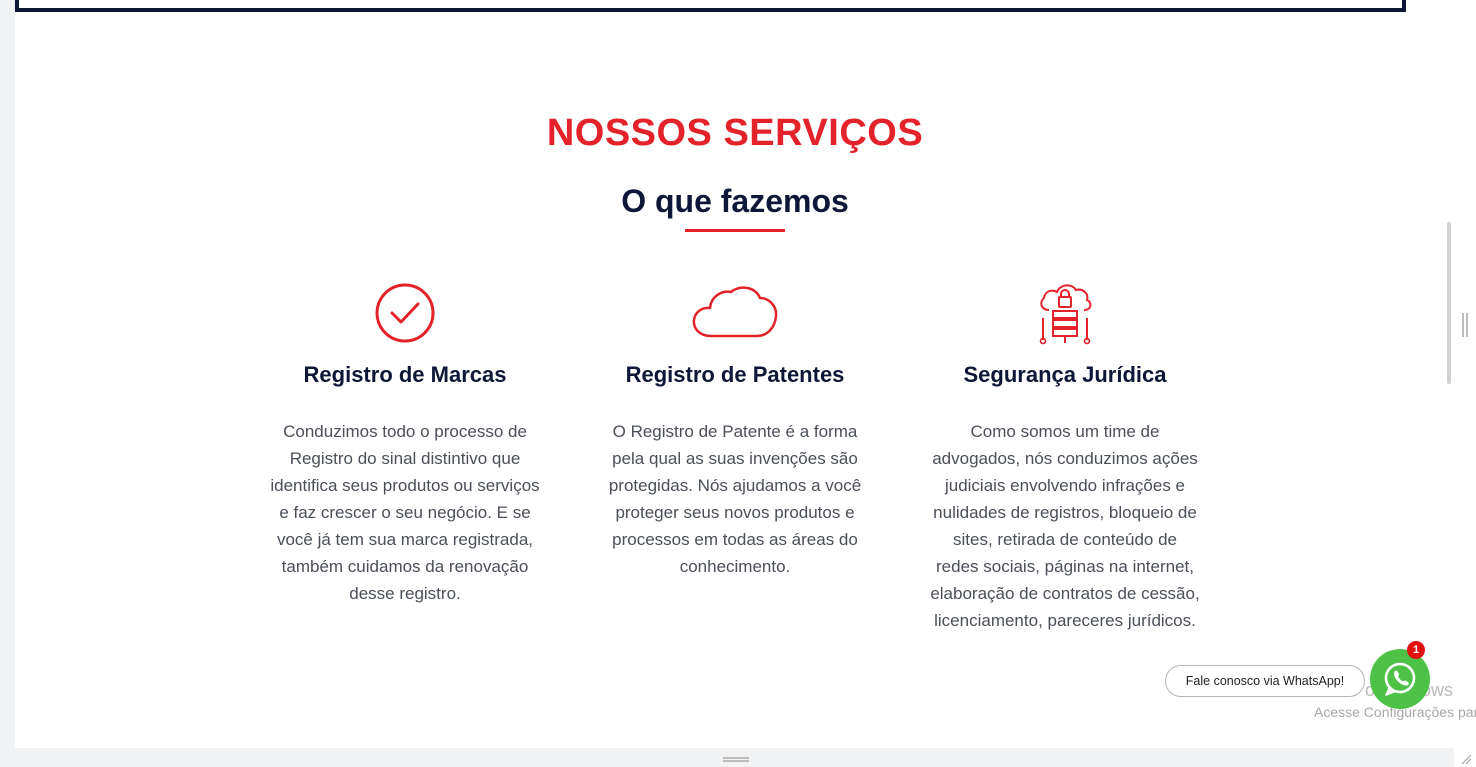 This screenshot has height=767, width=1476. Describe the element at coordinates (735, 133) in the screenshot. I see `section-kicker: NOSSOS SERVIÇOS` at that location.